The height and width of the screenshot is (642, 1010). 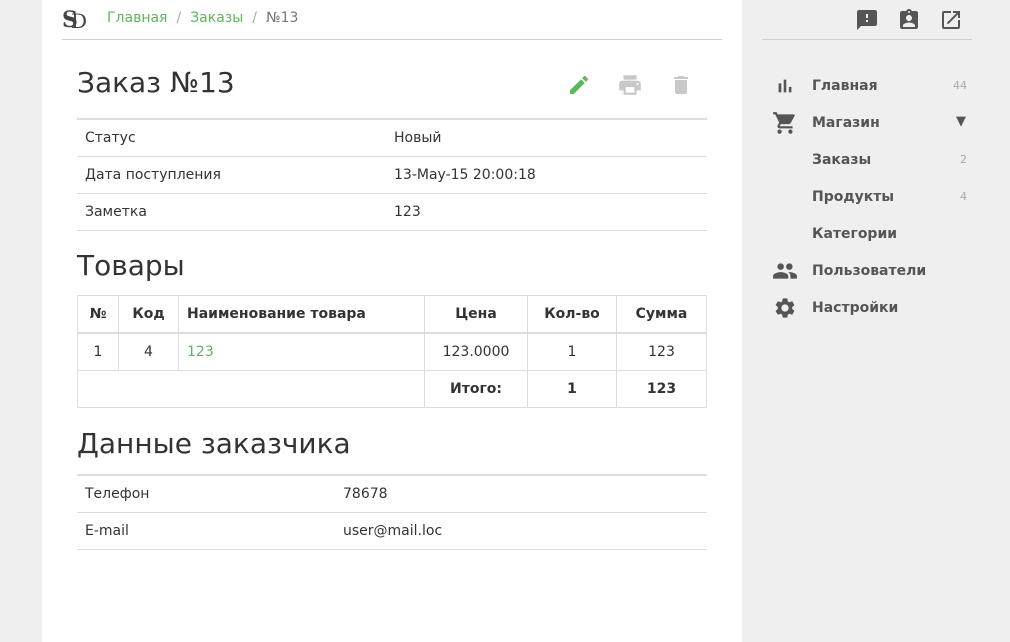 What do you see at coordinates (785, 271) in the screenshot?
I see `users-icon` at bounding box center [785, 271].